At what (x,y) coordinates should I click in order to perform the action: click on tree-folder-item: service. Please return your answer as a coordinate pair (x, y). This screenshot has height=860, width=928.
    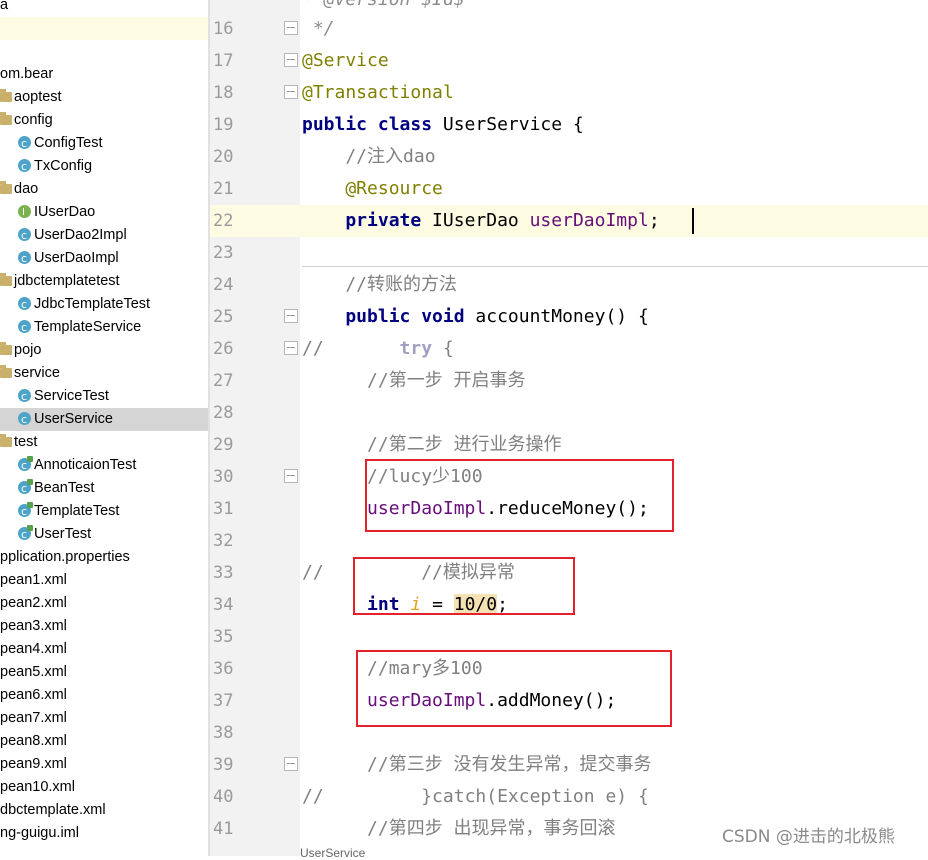
    Looking at the image, I should click on (104, 373).